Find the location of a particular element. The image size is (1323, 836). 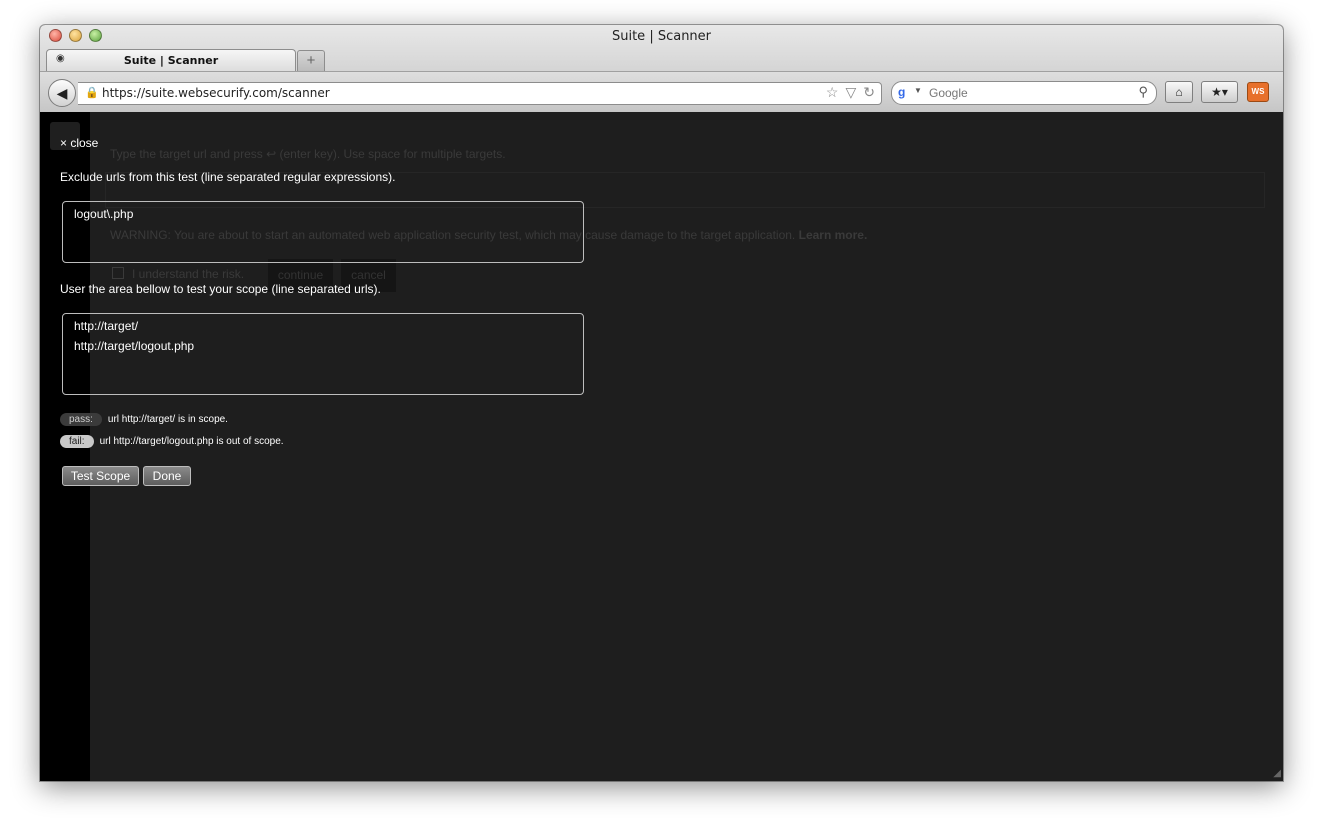

resize-grip-icon: ◢ is located at coordinates (1277, 773).